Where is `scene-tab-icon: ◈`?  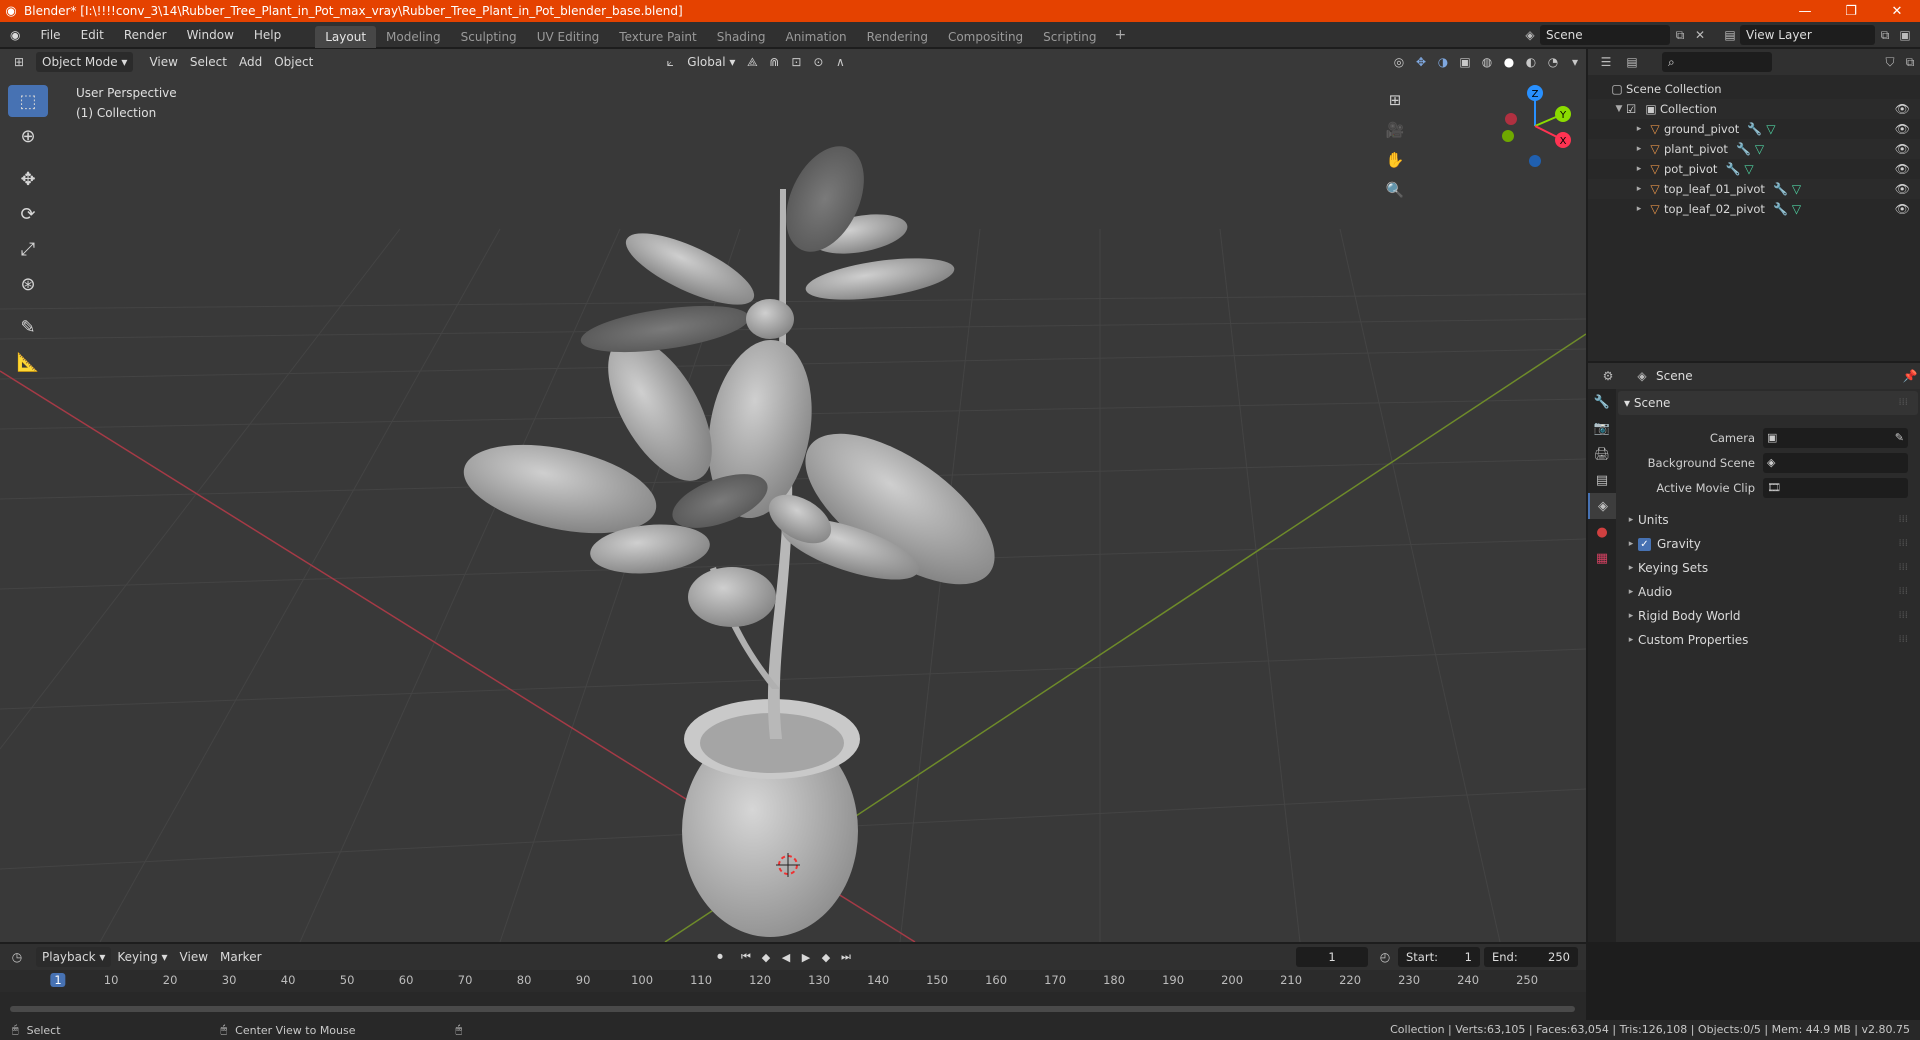
scene-tab-icon: ◈ is located at coordinates (1602, 506).